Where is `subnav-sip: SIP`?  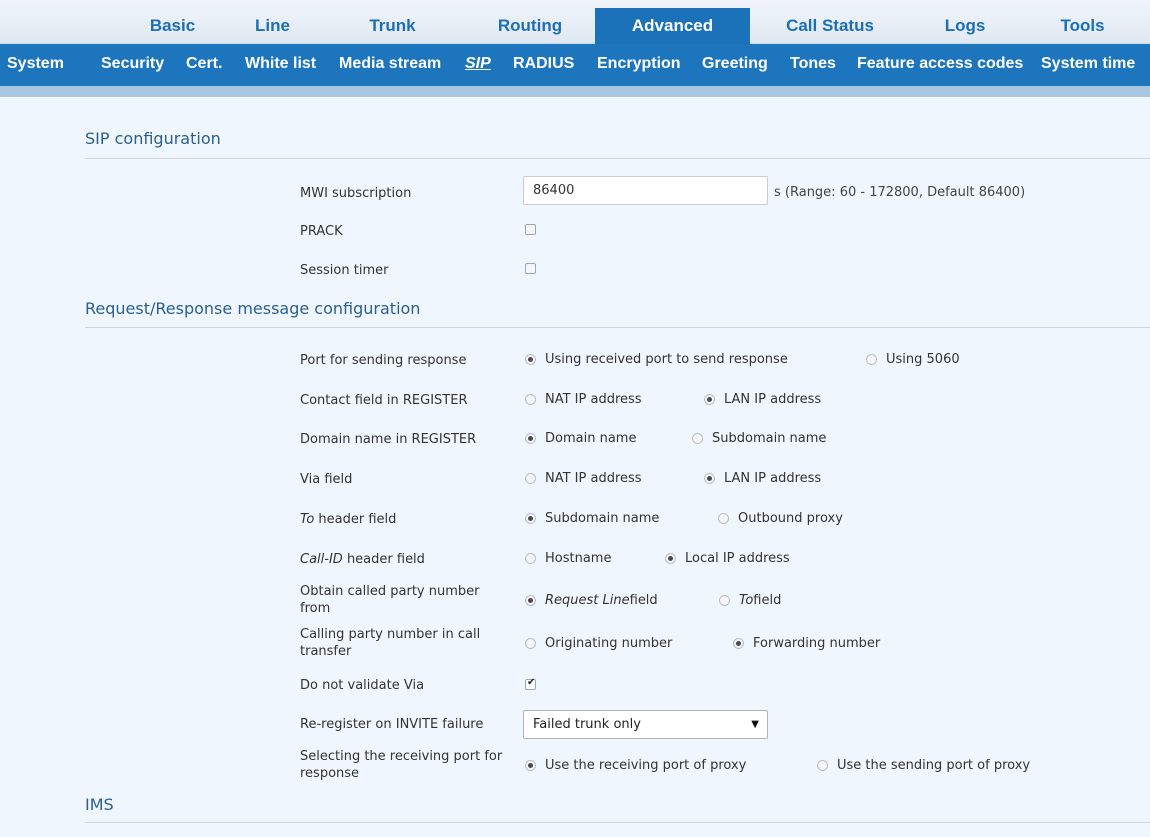 subnav-sip: SIP is located at coordinates (478, 65).